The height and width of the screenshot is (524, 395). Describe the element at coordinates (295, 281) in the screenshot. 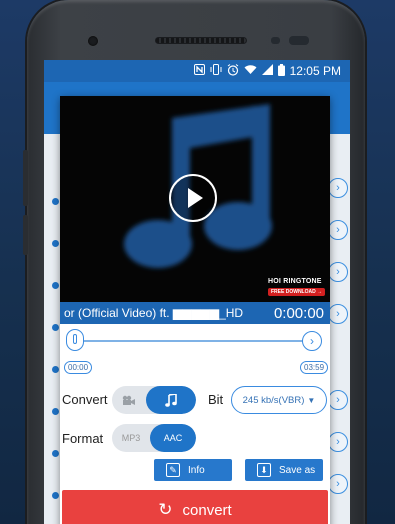

I see `watermark-logo: HOI RINGTONE` at that location.